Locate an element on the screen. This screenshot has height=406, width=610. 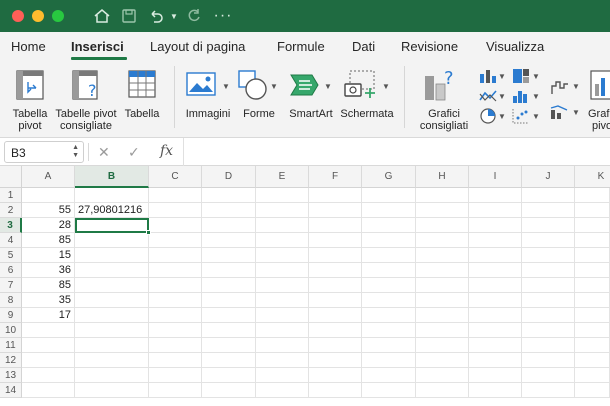
cell-f8 is located at coordinates (335, 300).